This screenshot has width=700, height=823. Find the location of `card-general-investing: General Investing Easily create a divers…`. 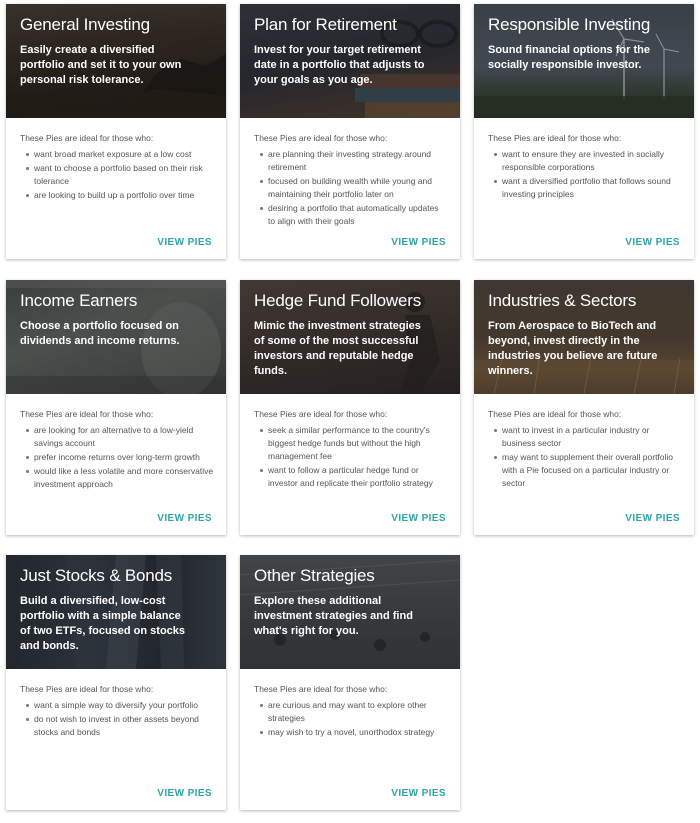

card-general-investing: General Investing Easily create a divers… is located at coordinates (116, 131).